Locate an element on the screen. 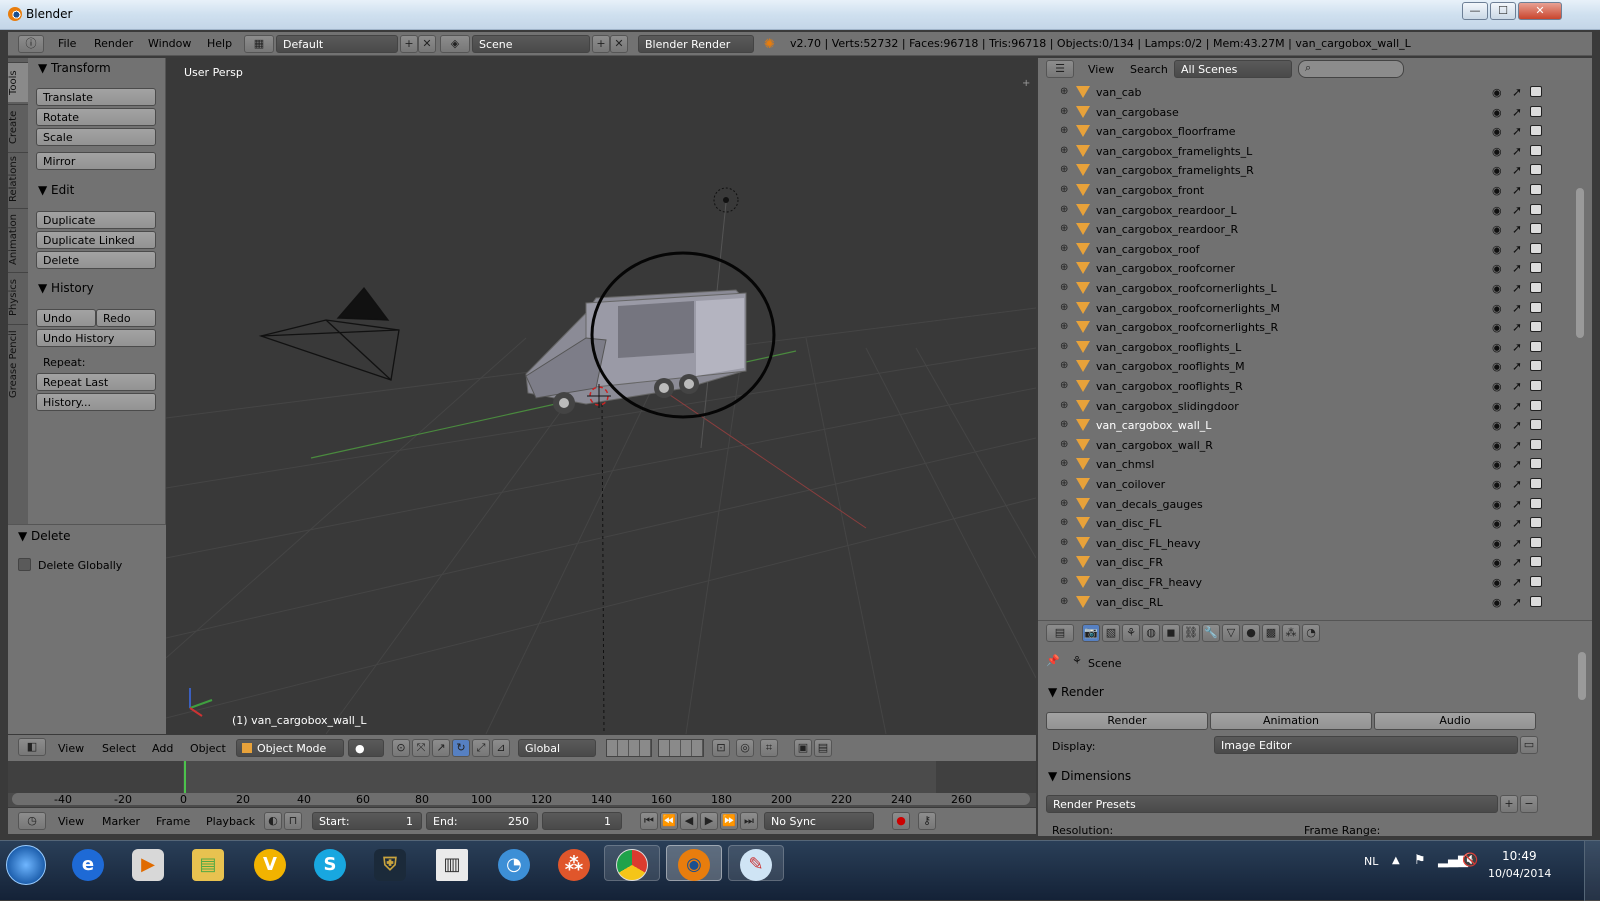 This screenshot has height=901, width=1600. media-player-icon: ▶ is located at coordinates (148, 865).